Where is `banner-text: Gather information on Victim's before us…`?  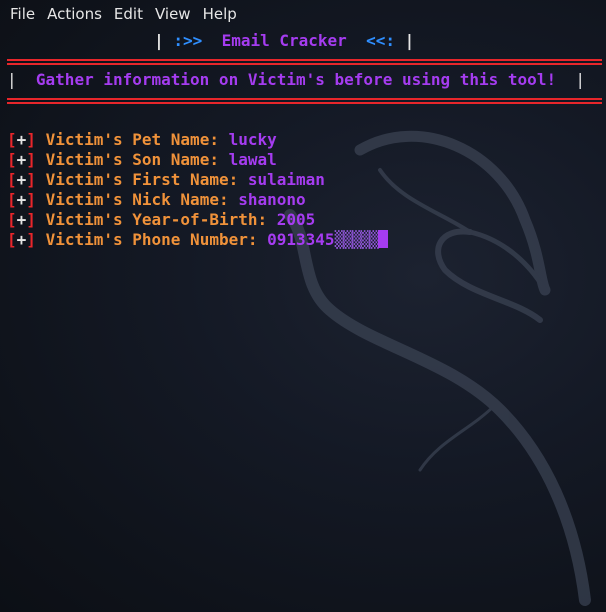
banner-text: Gather information on Victim's before us… is located at coordinates (296, 79).